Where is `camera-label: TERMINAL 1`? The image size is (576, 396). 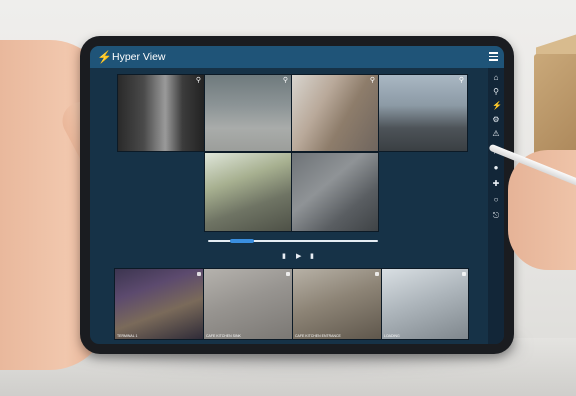
camera-label: TERMINAL 1 is located at coordinates (127, 336).